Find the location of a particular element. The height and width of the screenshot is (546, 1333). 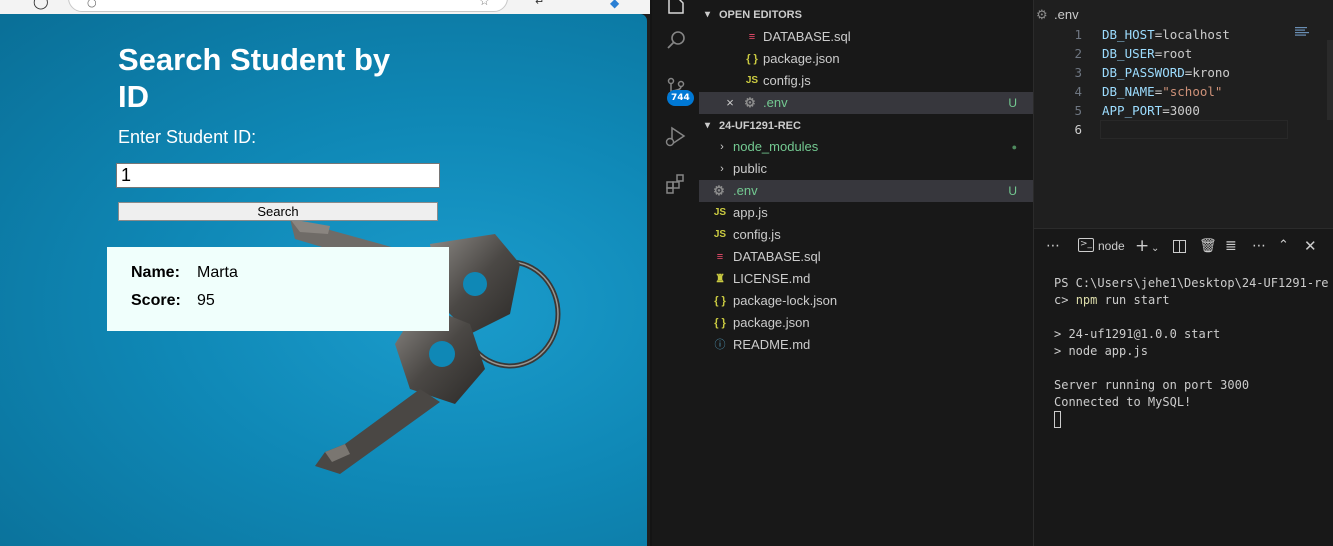

maximize-panel-icon: ⌃ is located at coordinates (1283, 246).